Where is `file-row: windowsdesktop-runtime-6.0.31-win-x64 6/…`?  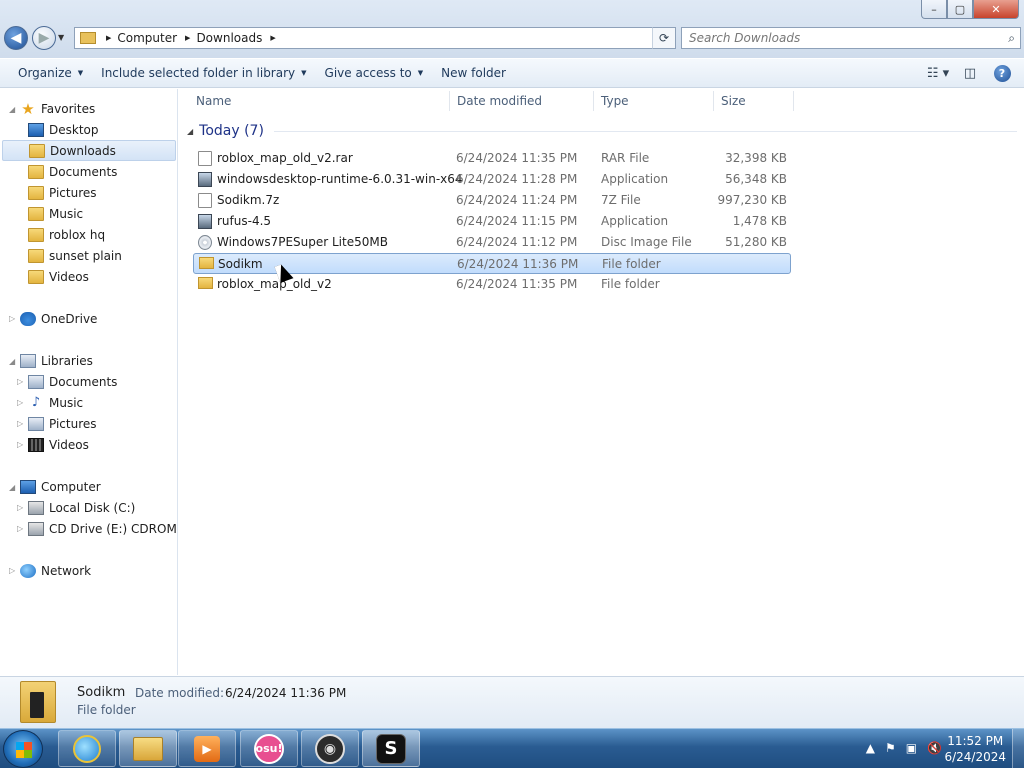
file-row: windowsdesktop-runtime-6.0.31-win-x64 6/… is located at coordinates (492, 179).